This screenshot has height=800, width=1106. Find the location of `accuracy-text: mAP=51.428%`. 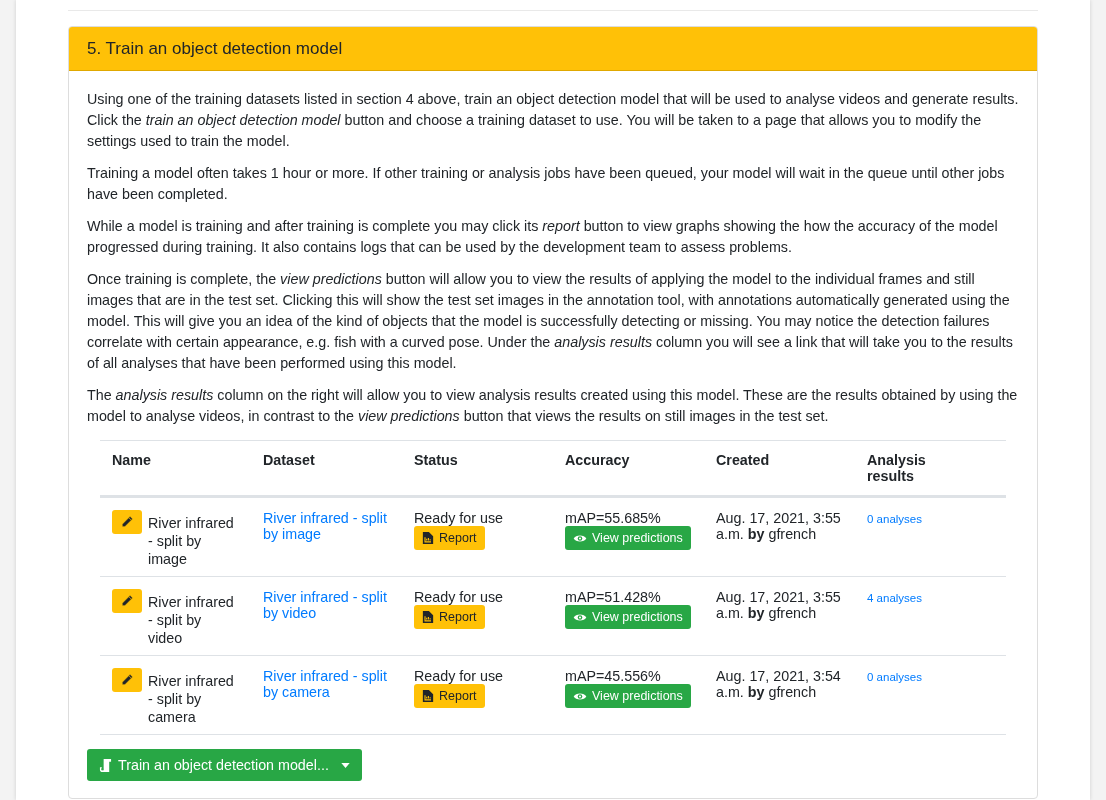

accuracy-text: mAP=51.428% is located at coordinates (613, 597).